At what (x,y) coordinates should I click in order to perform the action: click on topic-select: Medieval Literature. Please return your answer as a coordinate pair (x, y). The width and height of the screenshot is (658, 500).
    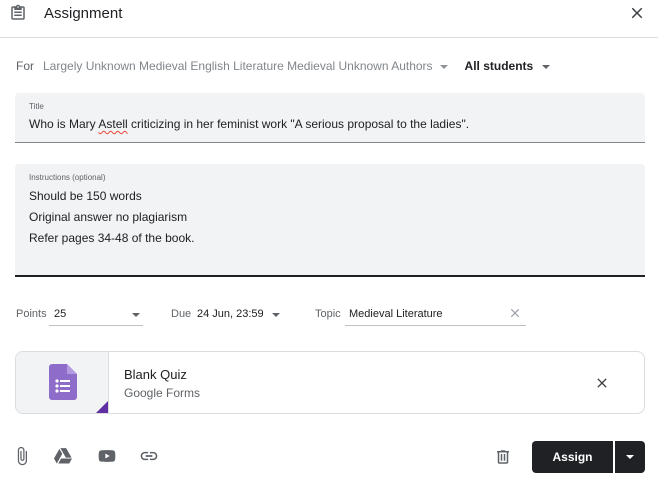
    Looking at the image, I should click on (396, 314).